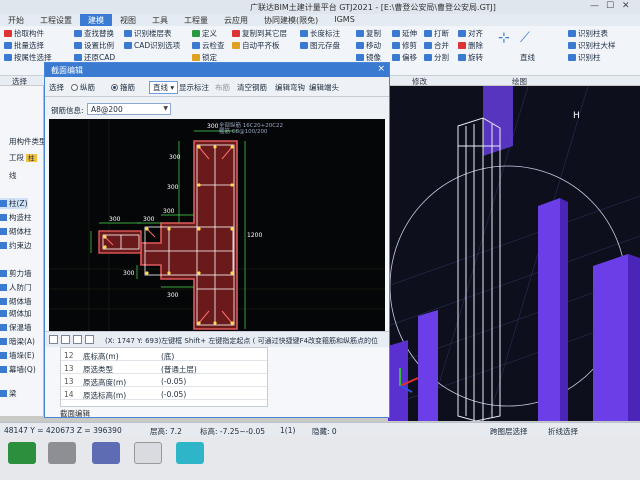  Describe the element at coordinates (525, 38) in the screenshot. I see `line-icon: ⟋` at that location.